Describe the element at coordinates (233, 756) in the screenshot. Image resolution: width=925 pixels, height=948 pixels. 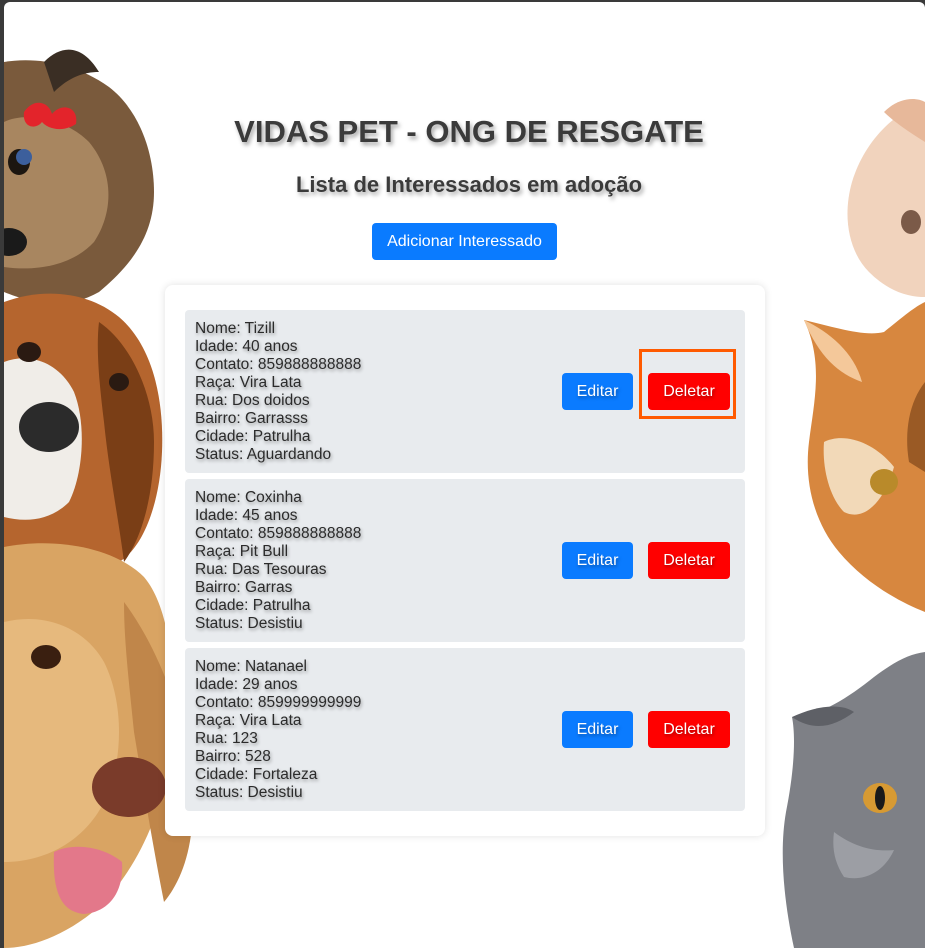
I see `district-field: Bairro: 528` at that location.